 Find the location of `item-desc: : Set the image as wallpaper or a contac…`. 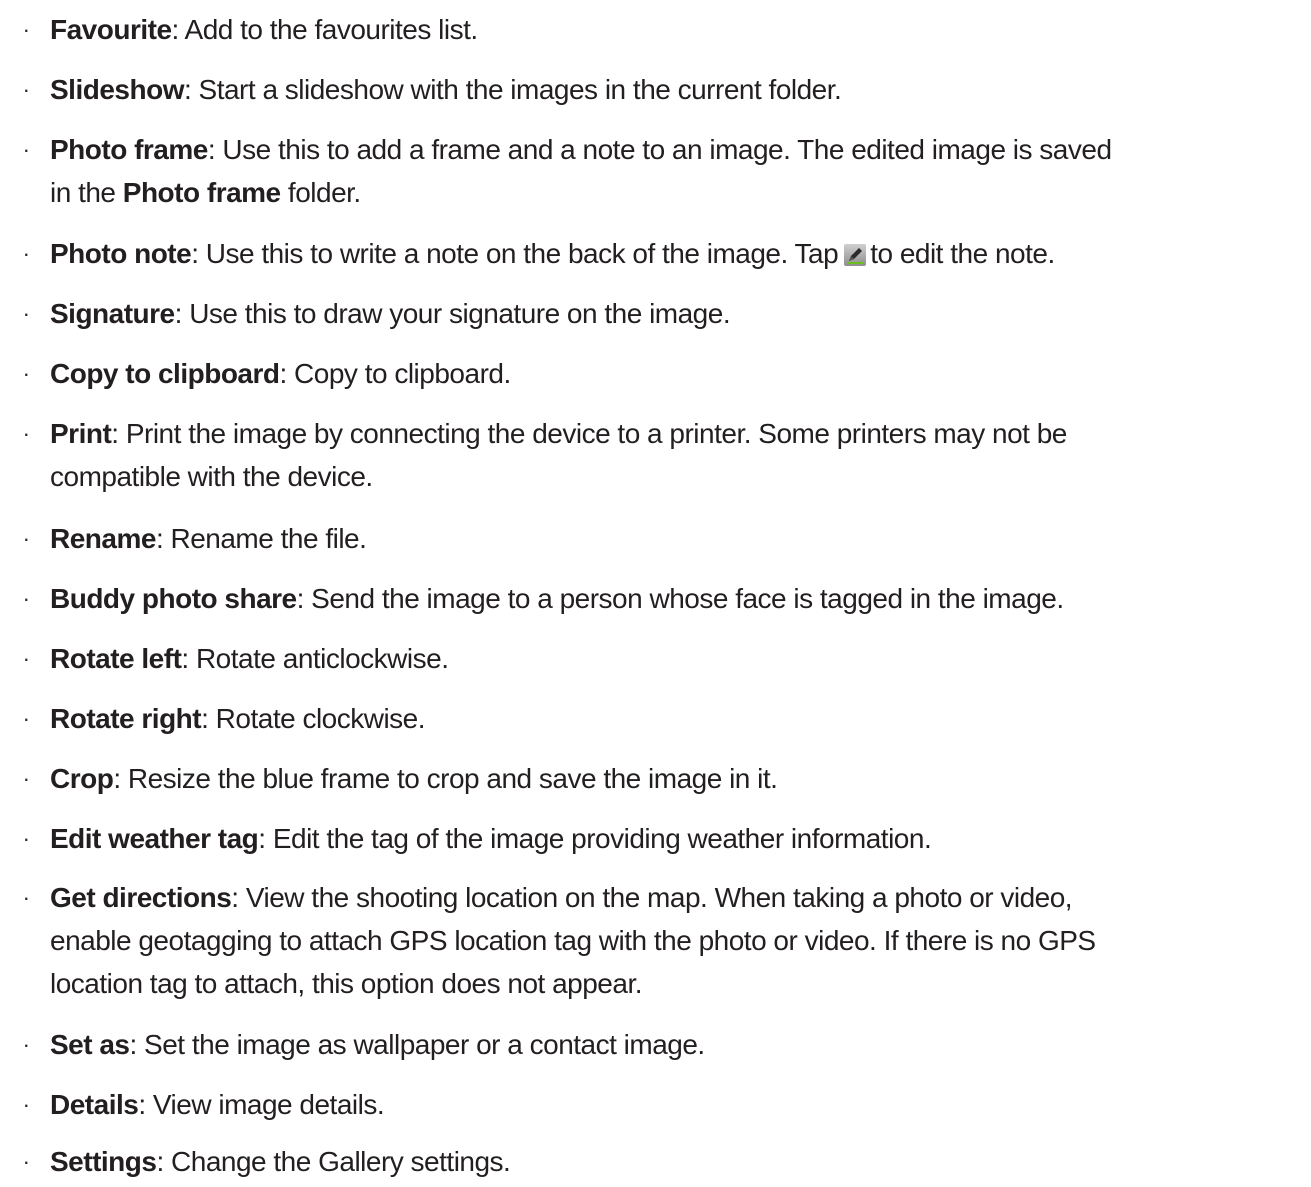

item-desc: : Set the image as wallpaper or a contac… is located at coordinates (417, 1044).